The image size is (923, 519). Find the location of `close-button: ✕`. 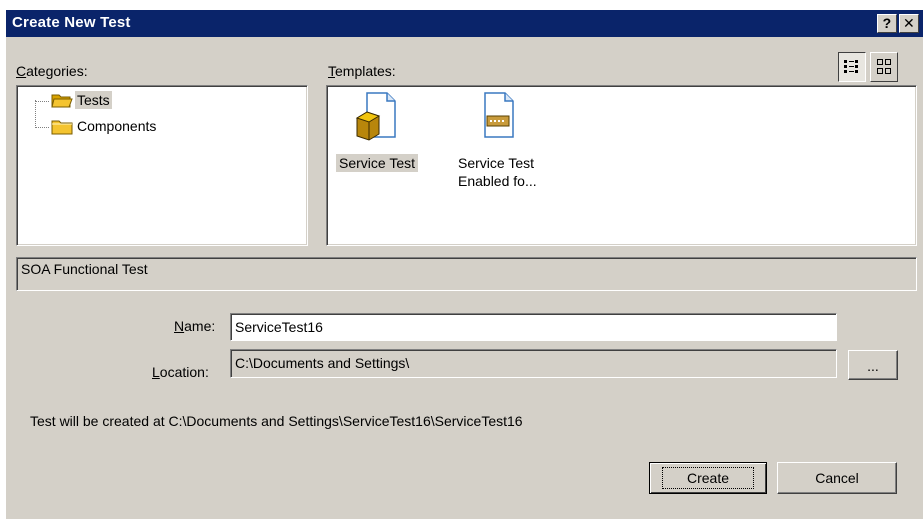

close-button: ✕ is located at coordinates (909, 23).